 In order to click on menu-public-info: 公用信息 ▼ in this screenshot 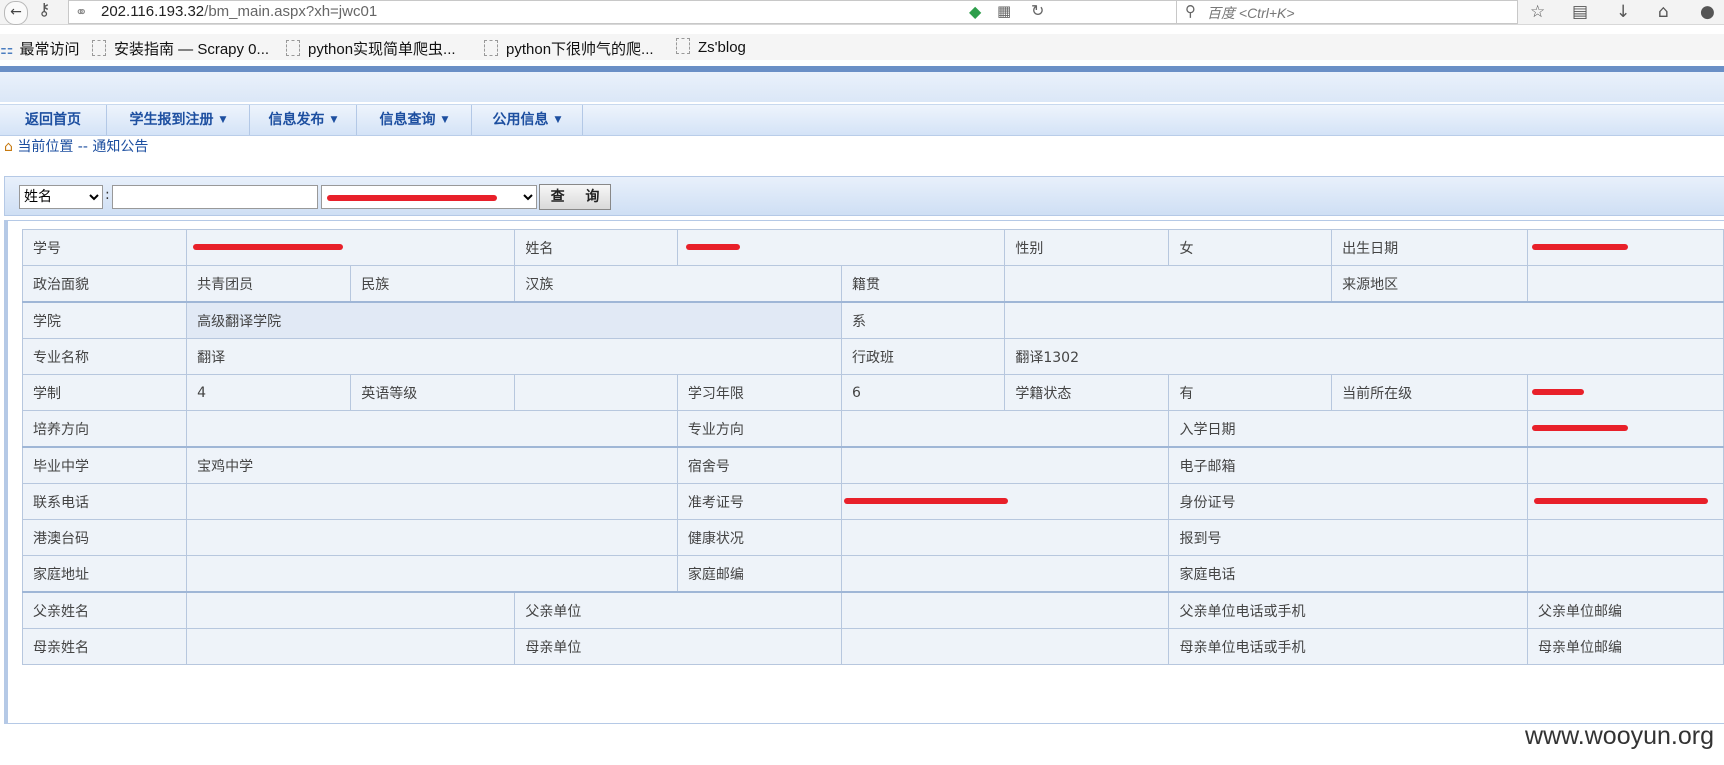, I will do `click(527, 120)`.